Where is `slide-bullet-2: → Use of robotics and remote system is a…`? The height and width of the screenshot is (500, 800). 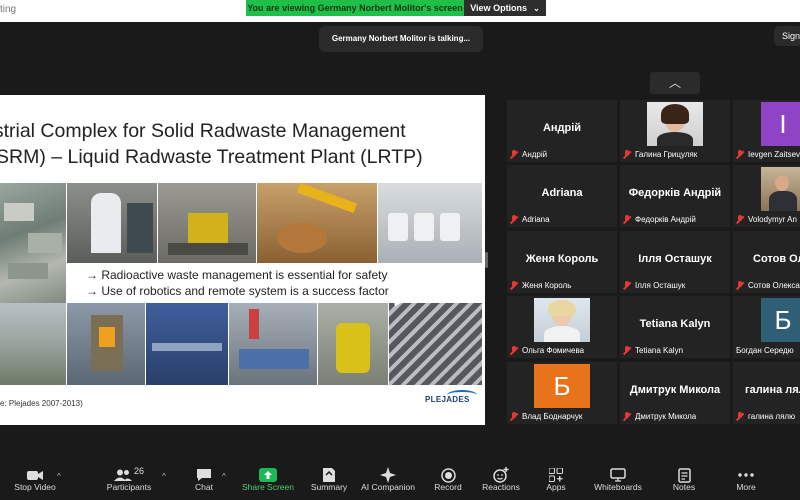 slide-bullet-2: → Use of robotics and remote system is a… is located at coordinates (284, 291).